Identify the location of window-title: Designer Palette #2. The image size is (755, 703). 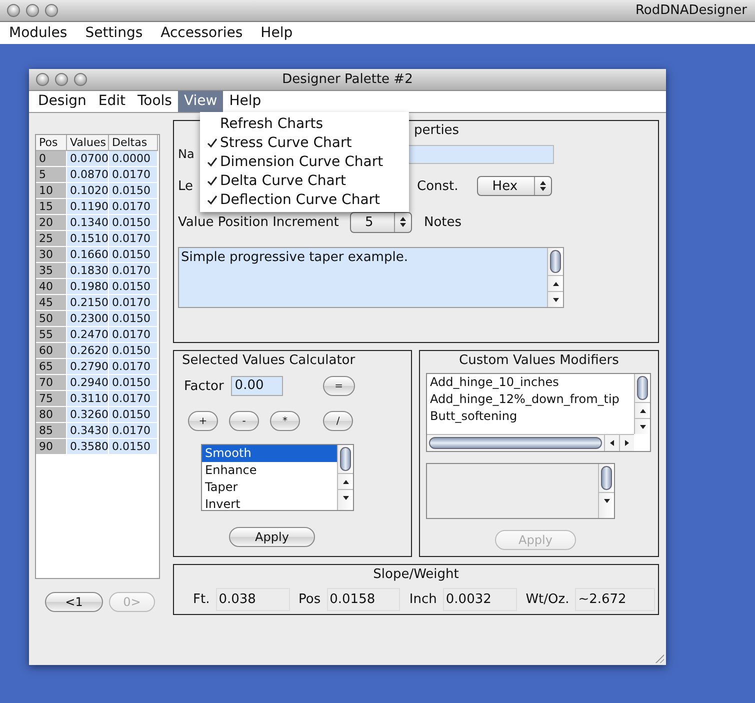
(347, 79).